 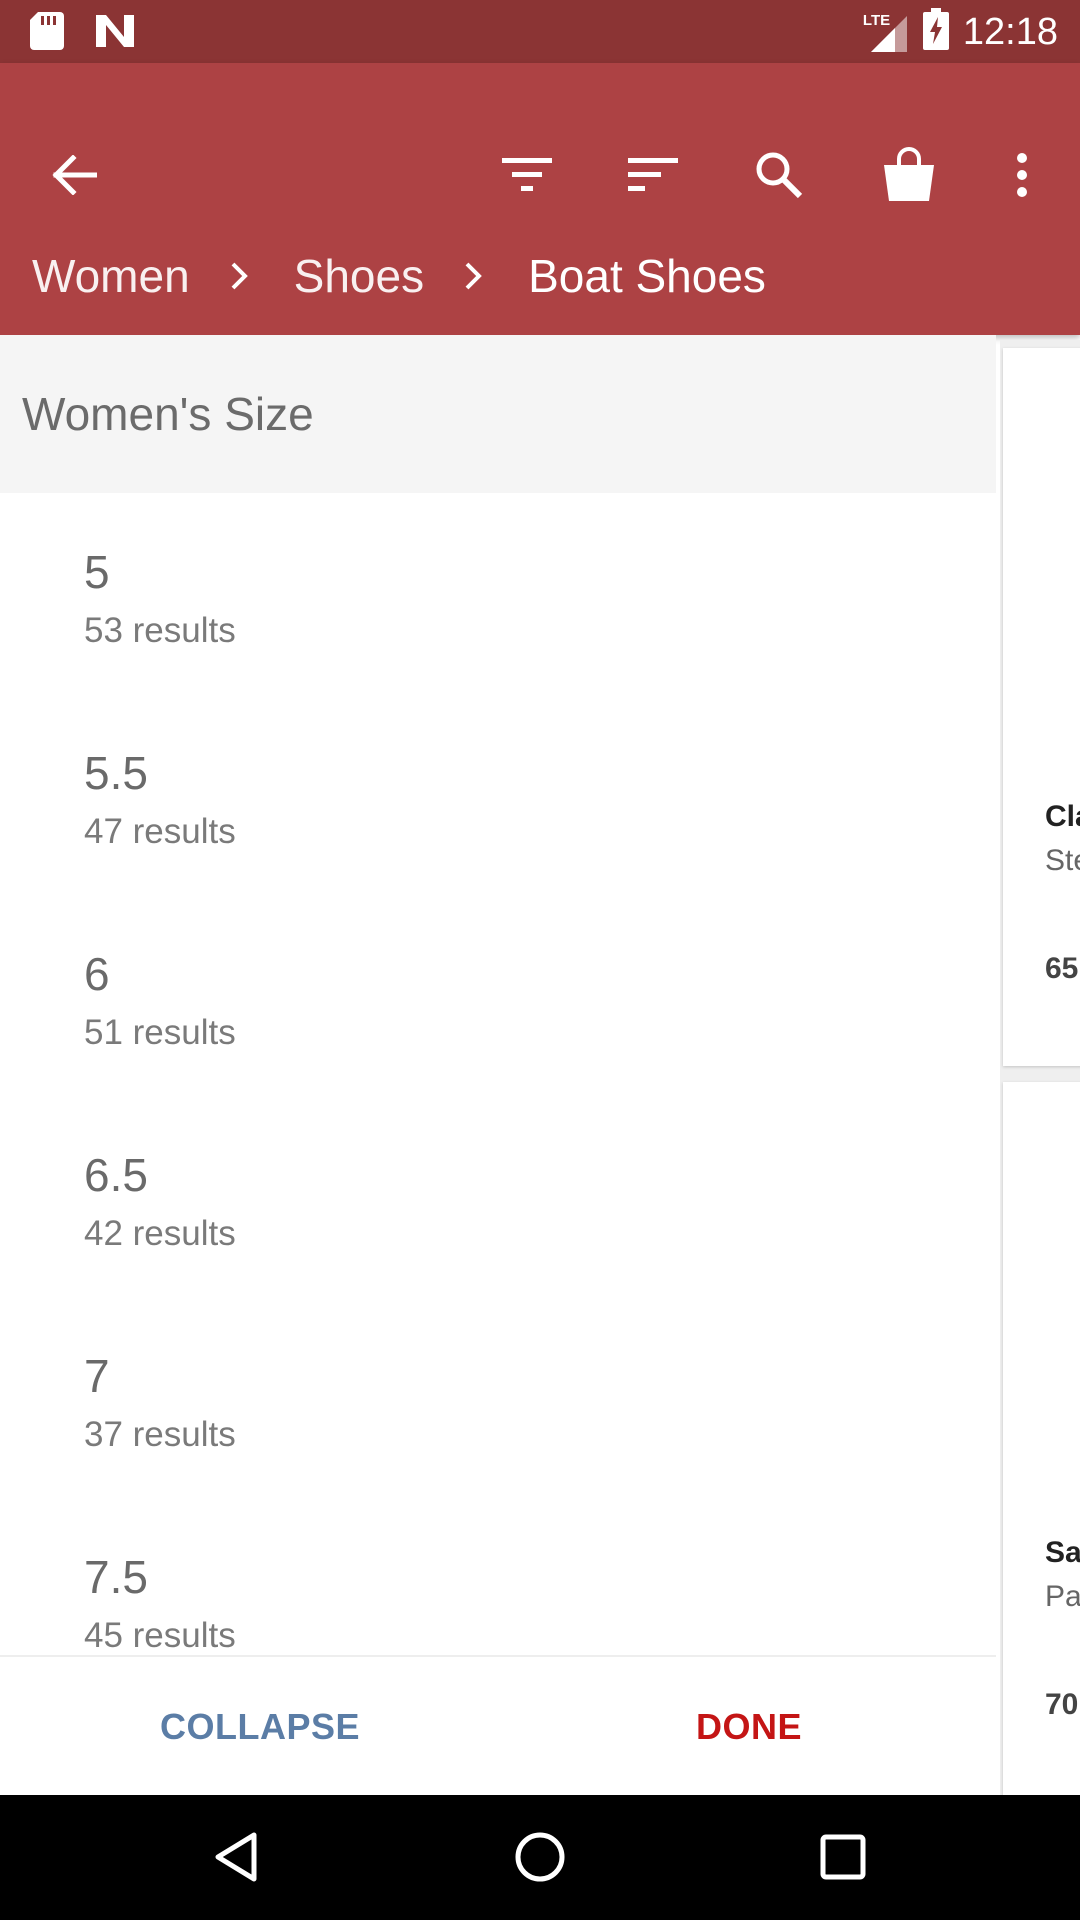 What do you see at coordinates (1062, 1596) in the screenshot?
I see `product-brand: Pa` at bounding box center [1062, 1596].